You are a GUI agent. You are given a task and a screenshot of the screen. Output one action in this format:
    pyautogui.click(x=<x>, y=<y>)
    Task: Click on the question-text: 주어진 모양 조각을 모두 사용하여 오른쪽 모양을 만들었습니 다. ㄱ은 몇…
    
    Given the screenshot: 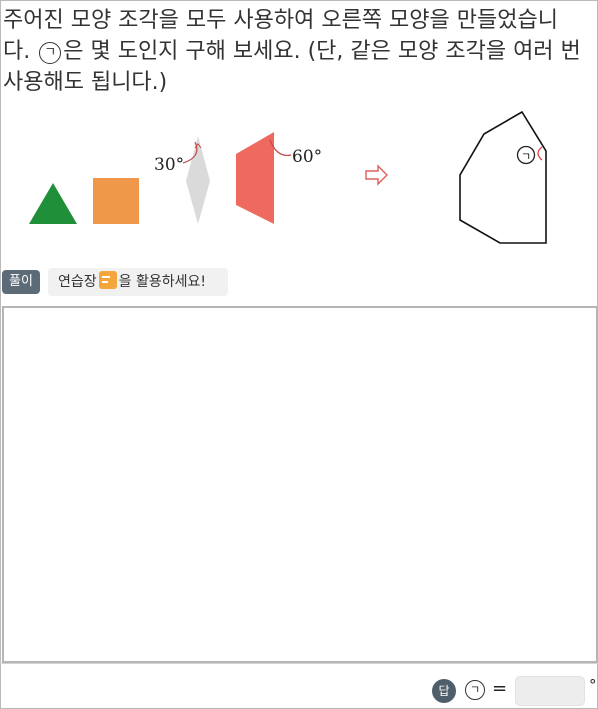 What is the action you would take?
    pyautogui.click(x=299, y=51)
    